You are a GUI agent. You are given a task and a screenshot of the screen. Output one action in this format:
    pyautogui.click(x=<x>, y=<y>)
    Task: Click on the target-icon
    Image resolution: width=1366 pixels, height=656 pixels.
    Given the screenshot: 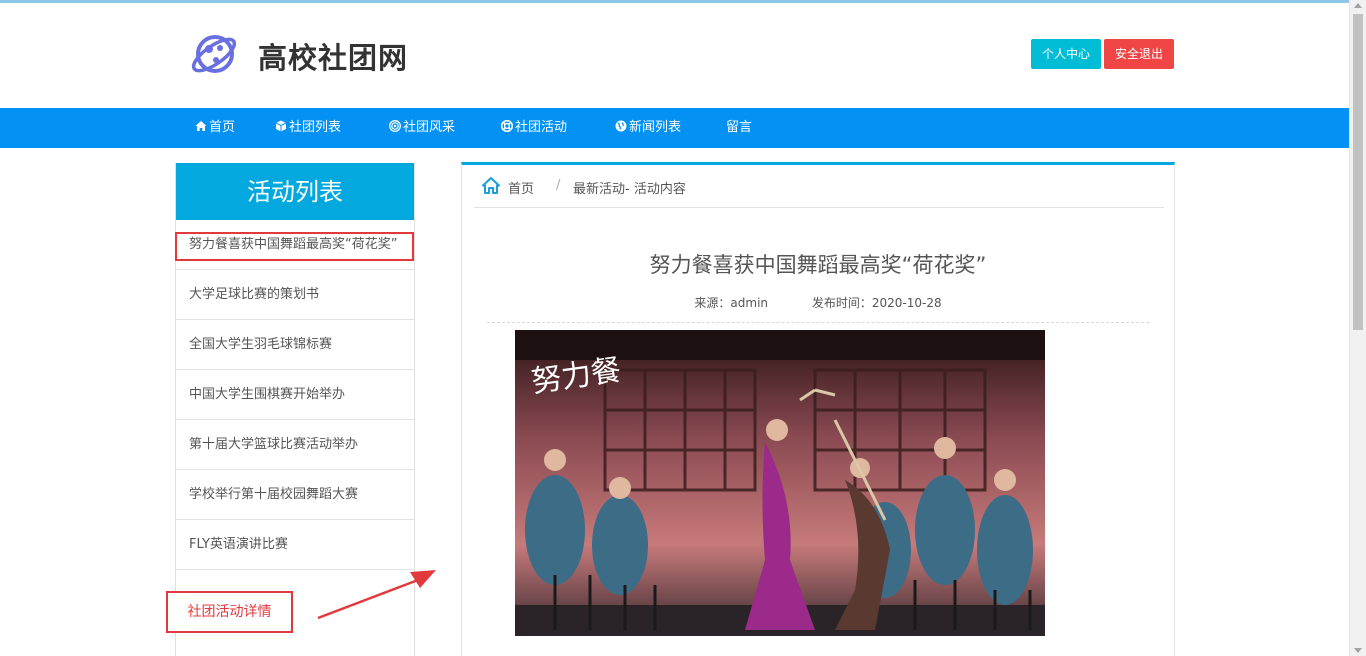 What is the action you would take?
    pyautogui.click(x=395, y=126)
    